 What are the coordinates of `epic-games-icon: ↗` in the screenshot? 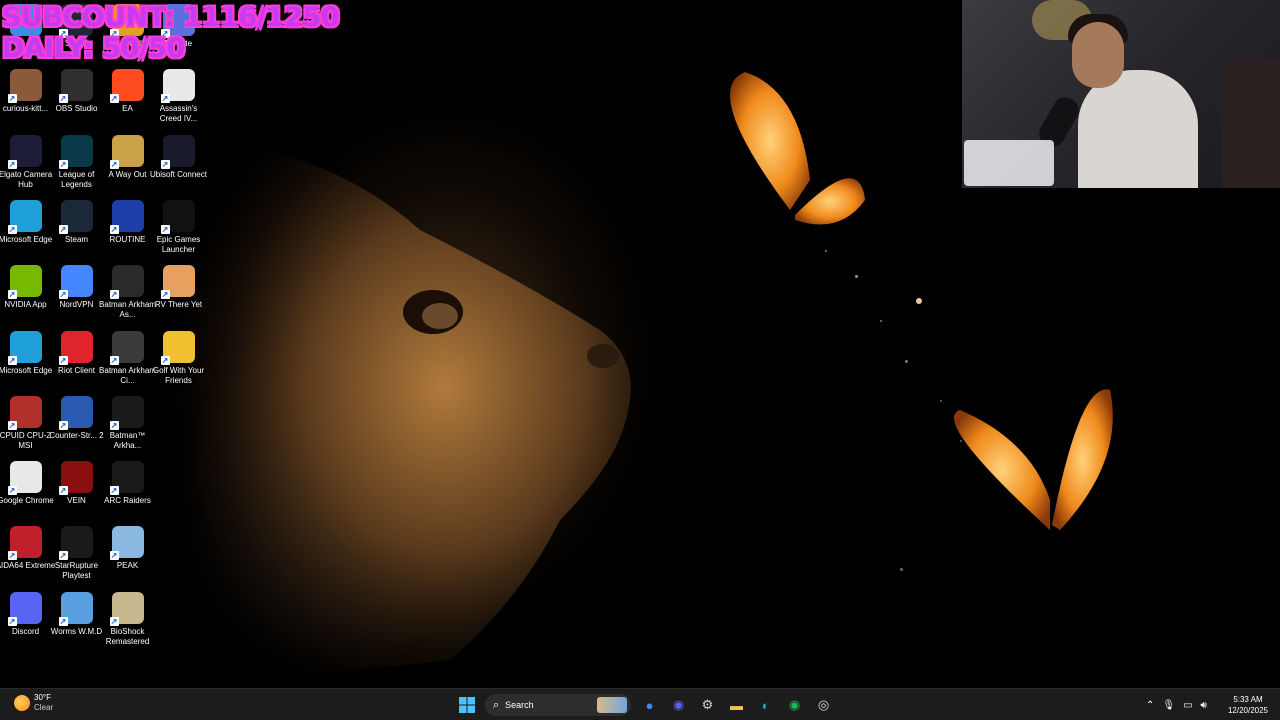 It's located at (177, 216).